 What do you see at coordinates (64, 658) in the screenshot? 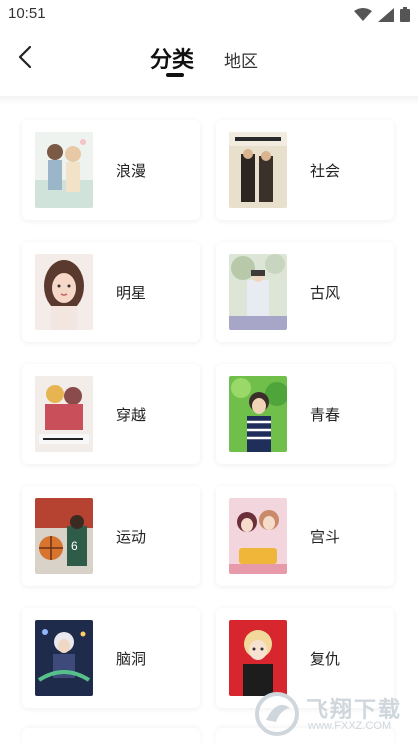
I see `imagination-cover-image` at bounding box center [64, 658].